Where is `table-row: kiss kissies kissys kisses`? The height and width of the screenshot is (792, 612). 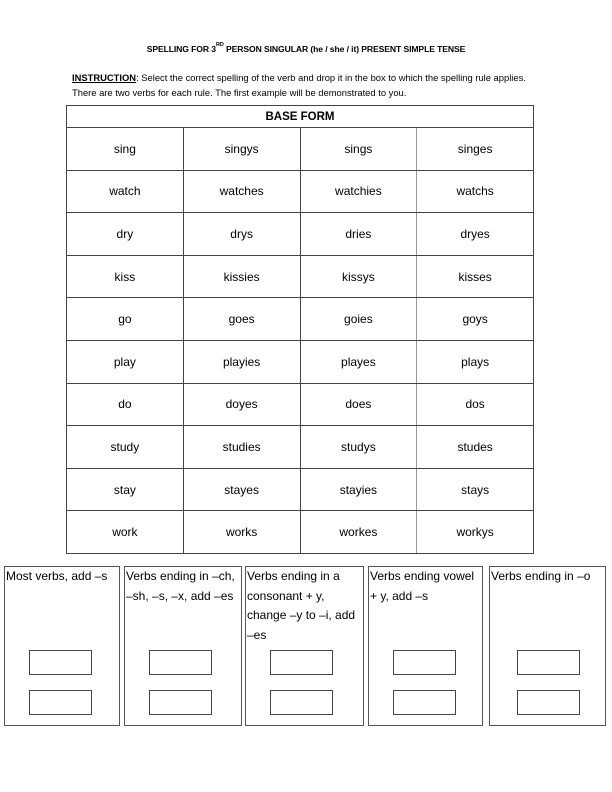
table-row: kiss kissies kissys kisses is located at coordinates (300, 276).